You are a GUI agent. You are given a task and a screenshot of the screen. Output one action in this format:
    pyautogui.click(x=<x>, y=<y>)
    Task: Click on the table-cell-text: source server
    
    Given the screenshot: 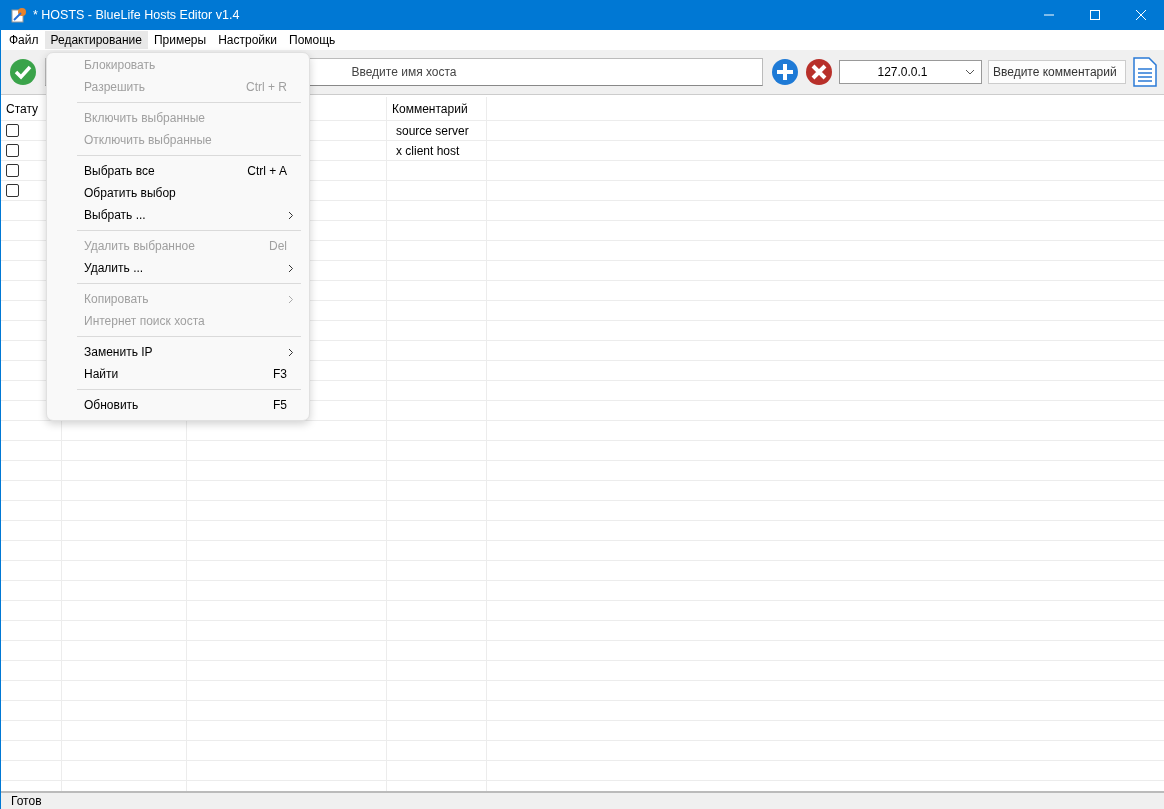 What is the action you would take?
    pyautogui.click(x=432, y=130)
    